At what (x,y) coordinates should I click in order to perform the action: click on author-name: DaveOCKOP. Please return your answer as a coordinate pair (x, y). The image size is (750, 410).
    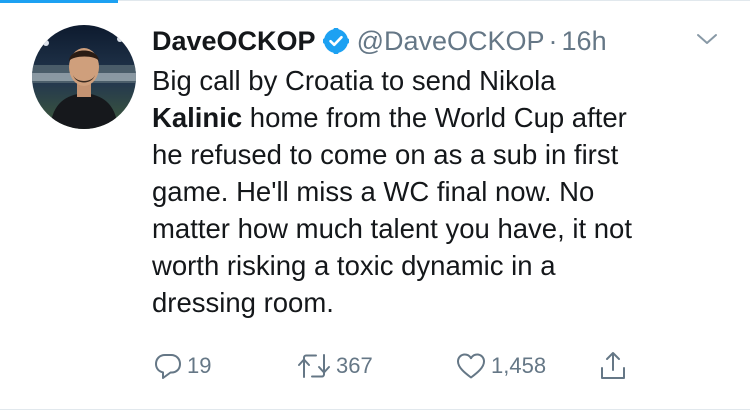
    Looking at the image, I should click on (234, 41).